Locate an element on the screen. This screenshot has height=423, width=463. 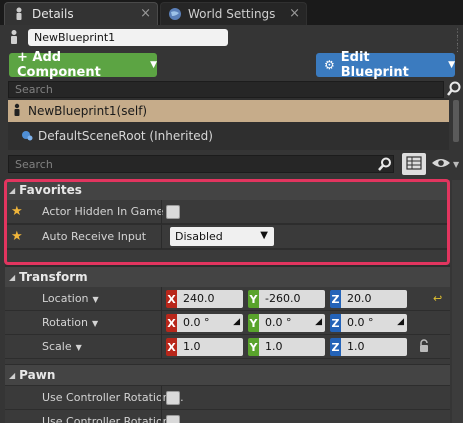
details-search-input: Search is located at coordinates (201, 164).